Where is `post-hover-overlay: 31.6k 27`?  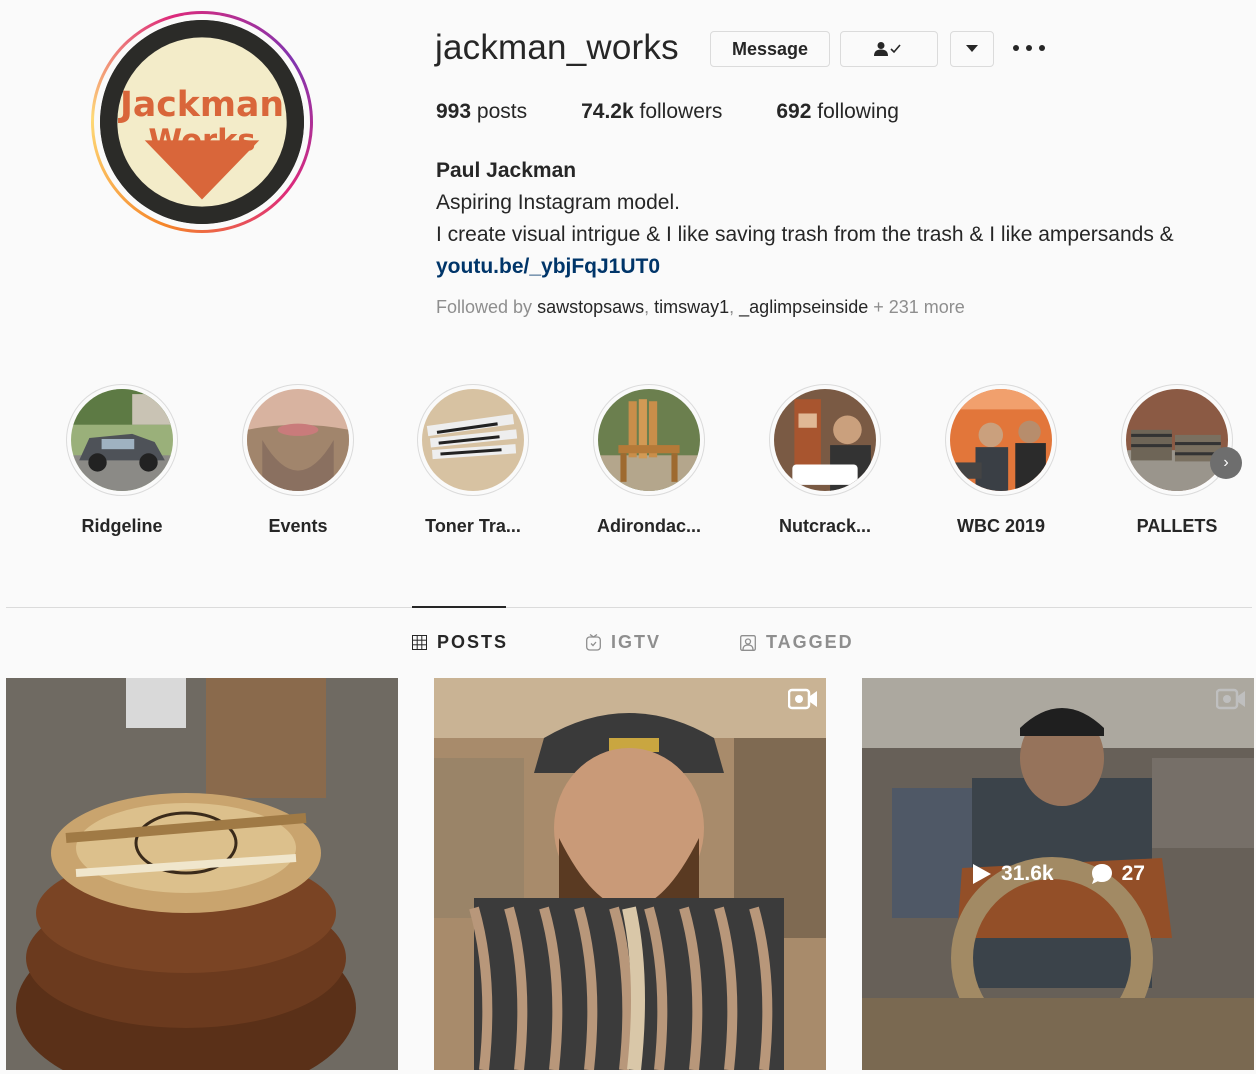
post-hover-overlay: 31.6k 27 is located at coordinates (1058, 874).